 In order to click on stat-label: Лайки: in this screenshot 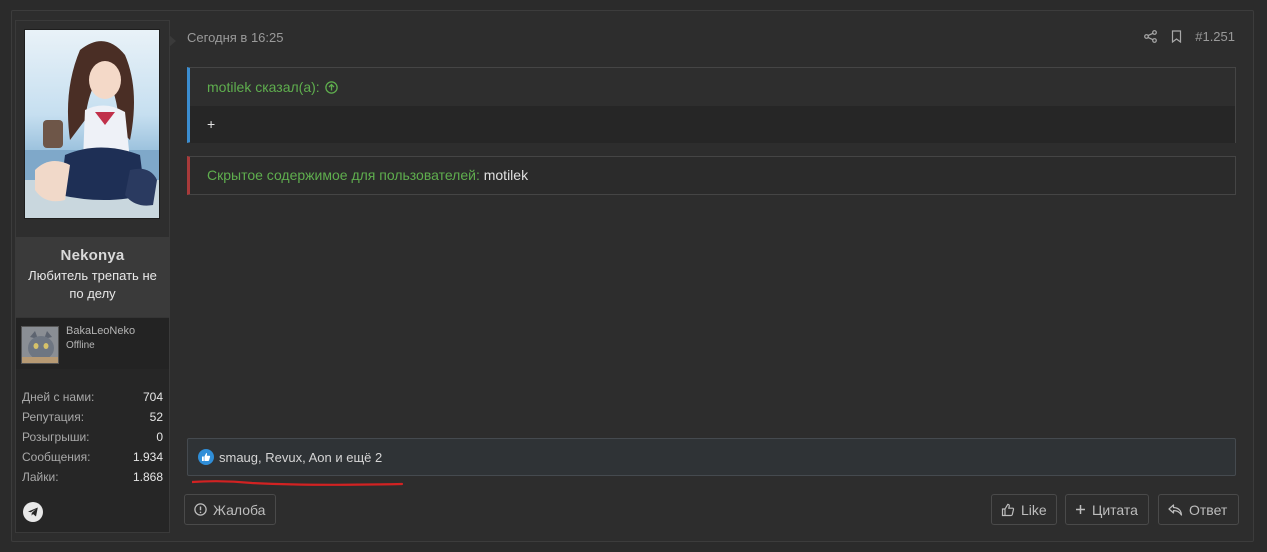, I will do `click(40, 477)`.